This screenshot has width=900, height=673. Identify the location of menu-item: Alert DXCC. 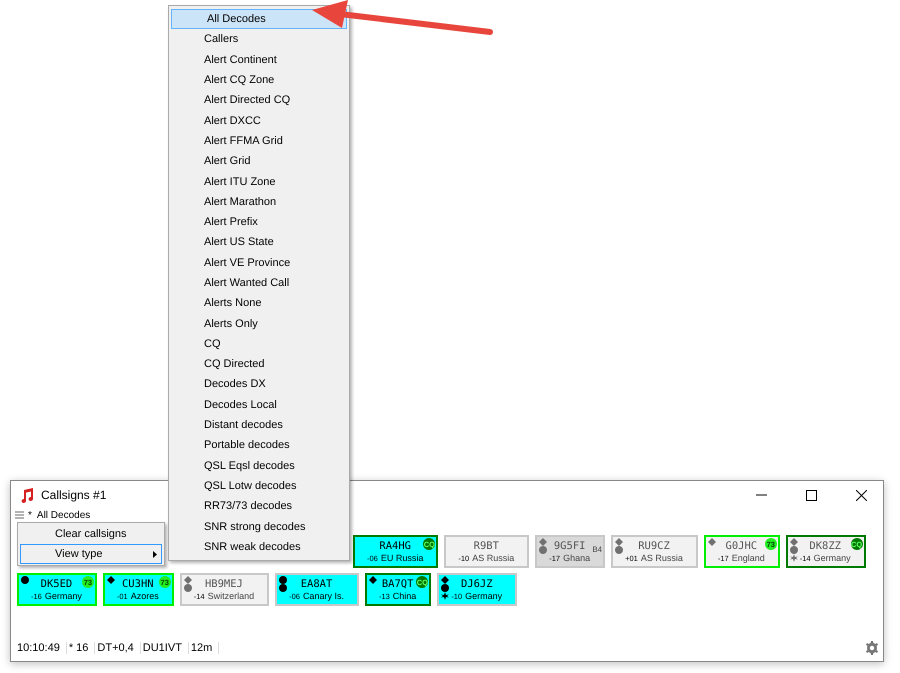
(259, 120).